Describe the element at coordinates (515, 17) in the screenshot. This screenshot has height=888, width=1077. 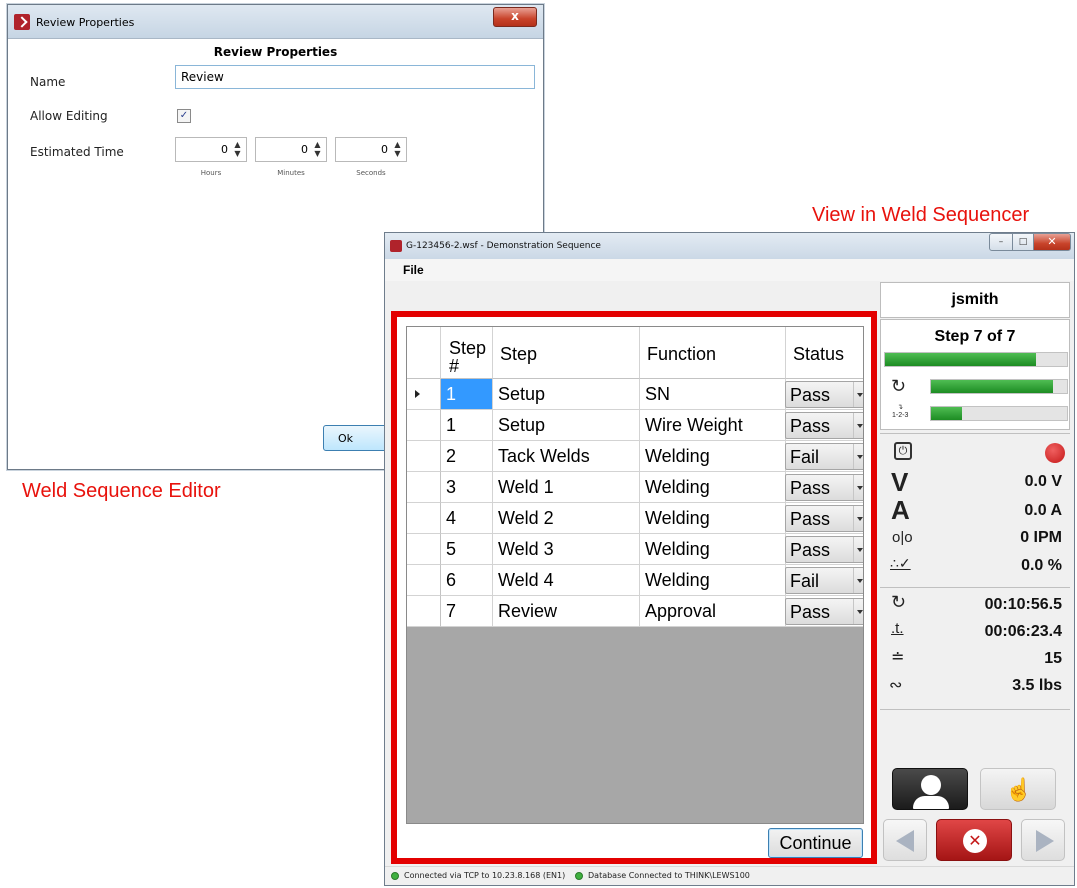
I see `dialog-close-button: x` at that location.